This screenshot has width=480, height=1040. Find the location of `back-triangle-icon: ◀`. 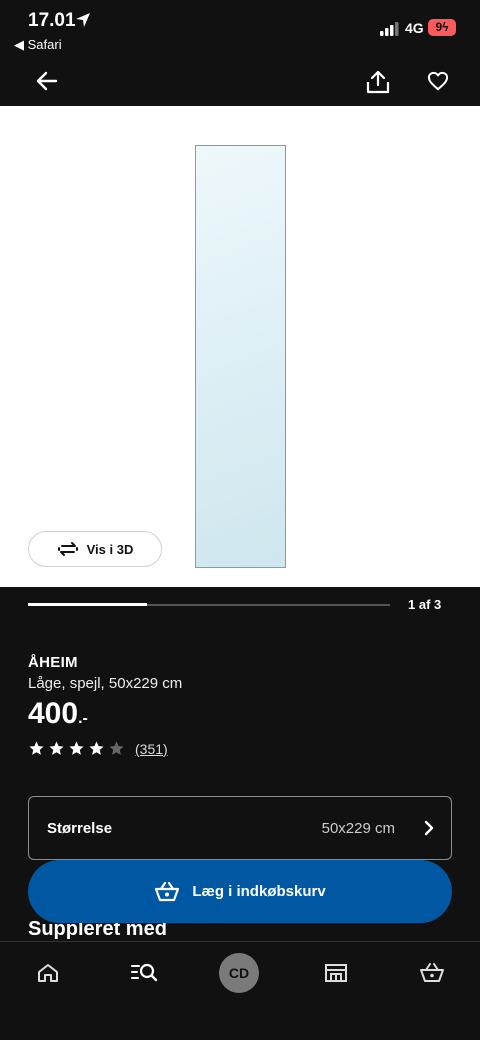

back-triangle-icon: ◀ is located at coordinates (19, 44).